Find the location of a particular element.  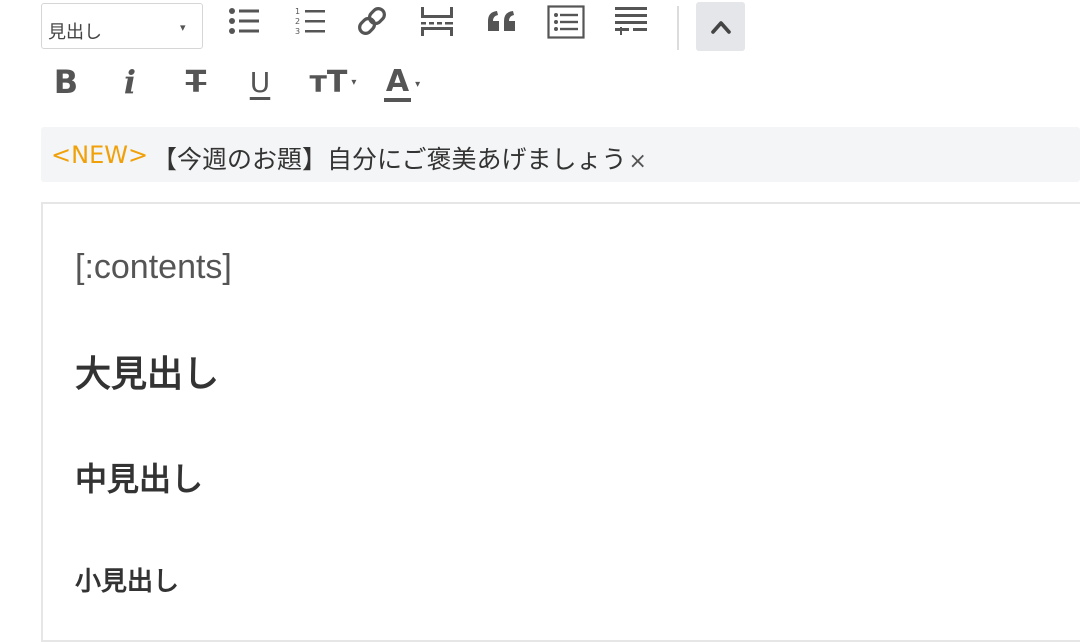

svg-text: 1 is located at coordinates (297, 11).